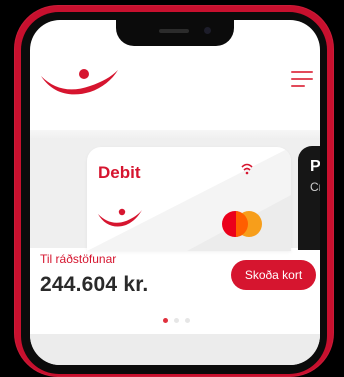  Describe the element at coordinates (273, 275) in the screenshot. I see `view-card-button: Skoða kort` at that location.